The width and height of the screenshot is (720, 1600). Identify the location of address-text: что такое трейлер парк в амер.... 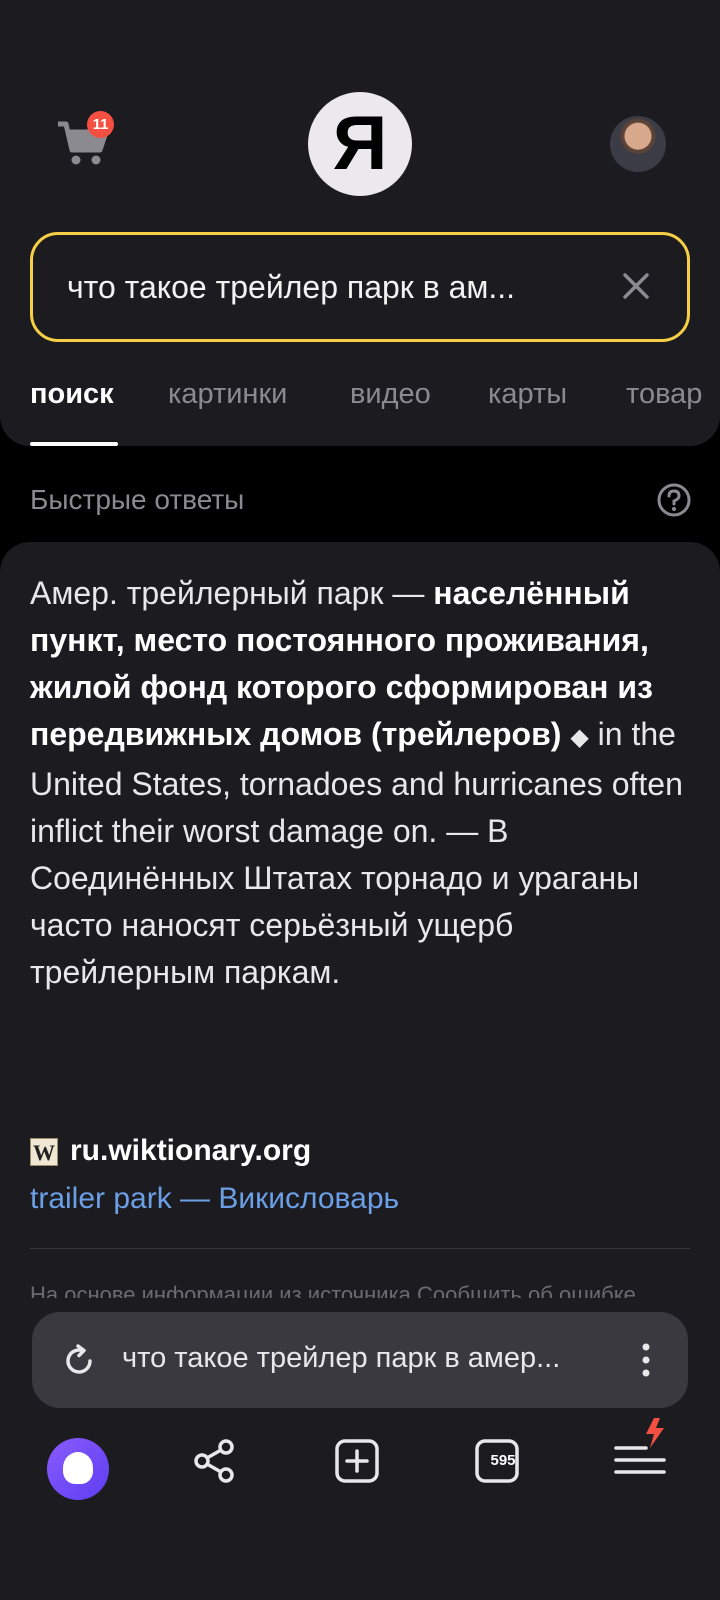
(341, 1358).